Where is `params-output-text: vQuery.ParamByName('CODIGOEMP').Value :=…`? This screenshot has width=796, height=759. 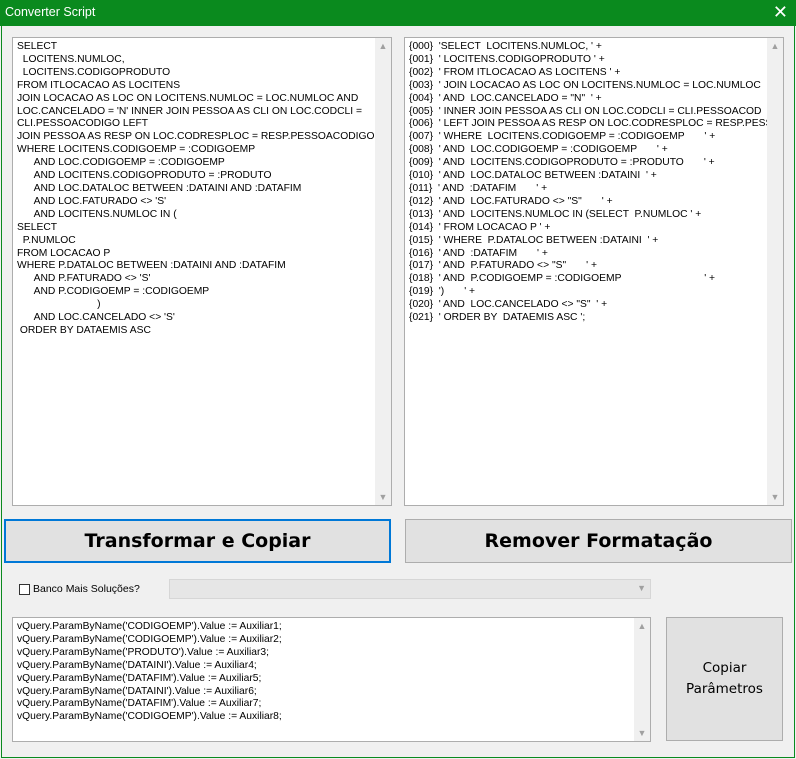
params-output-text: vQuery.ParamByName('CODIGOEMP').Value :=… is located at coordinates (149, 672).